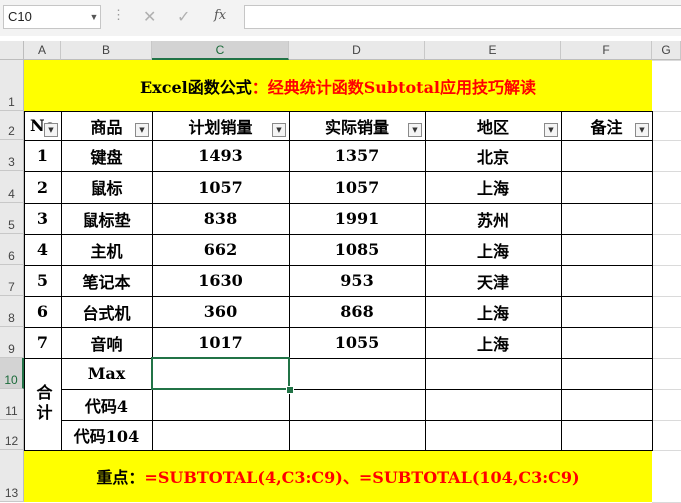  What do you see at coordinates (220, 249) in the screenshot?
I see `table-cell-plan: 662` at bounding box center [220, 249].